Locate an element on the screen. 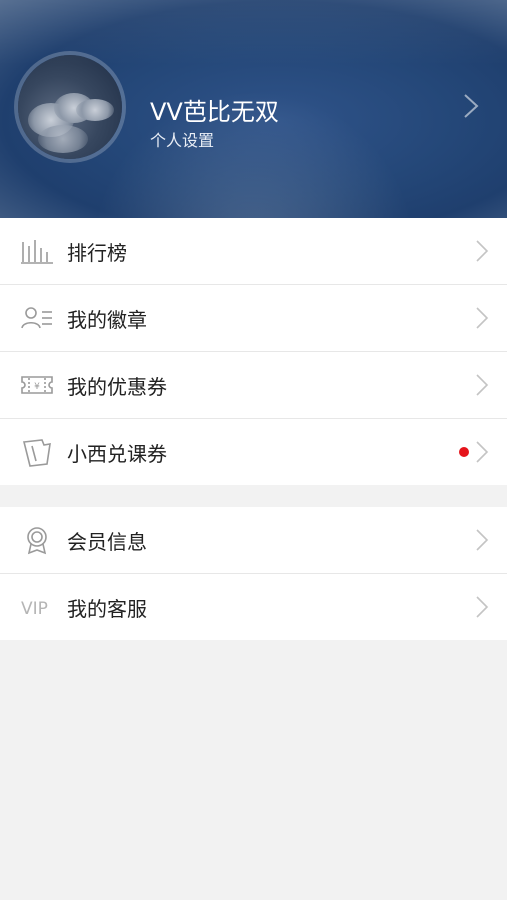  medal-icon is located at coordinates (37, 541).